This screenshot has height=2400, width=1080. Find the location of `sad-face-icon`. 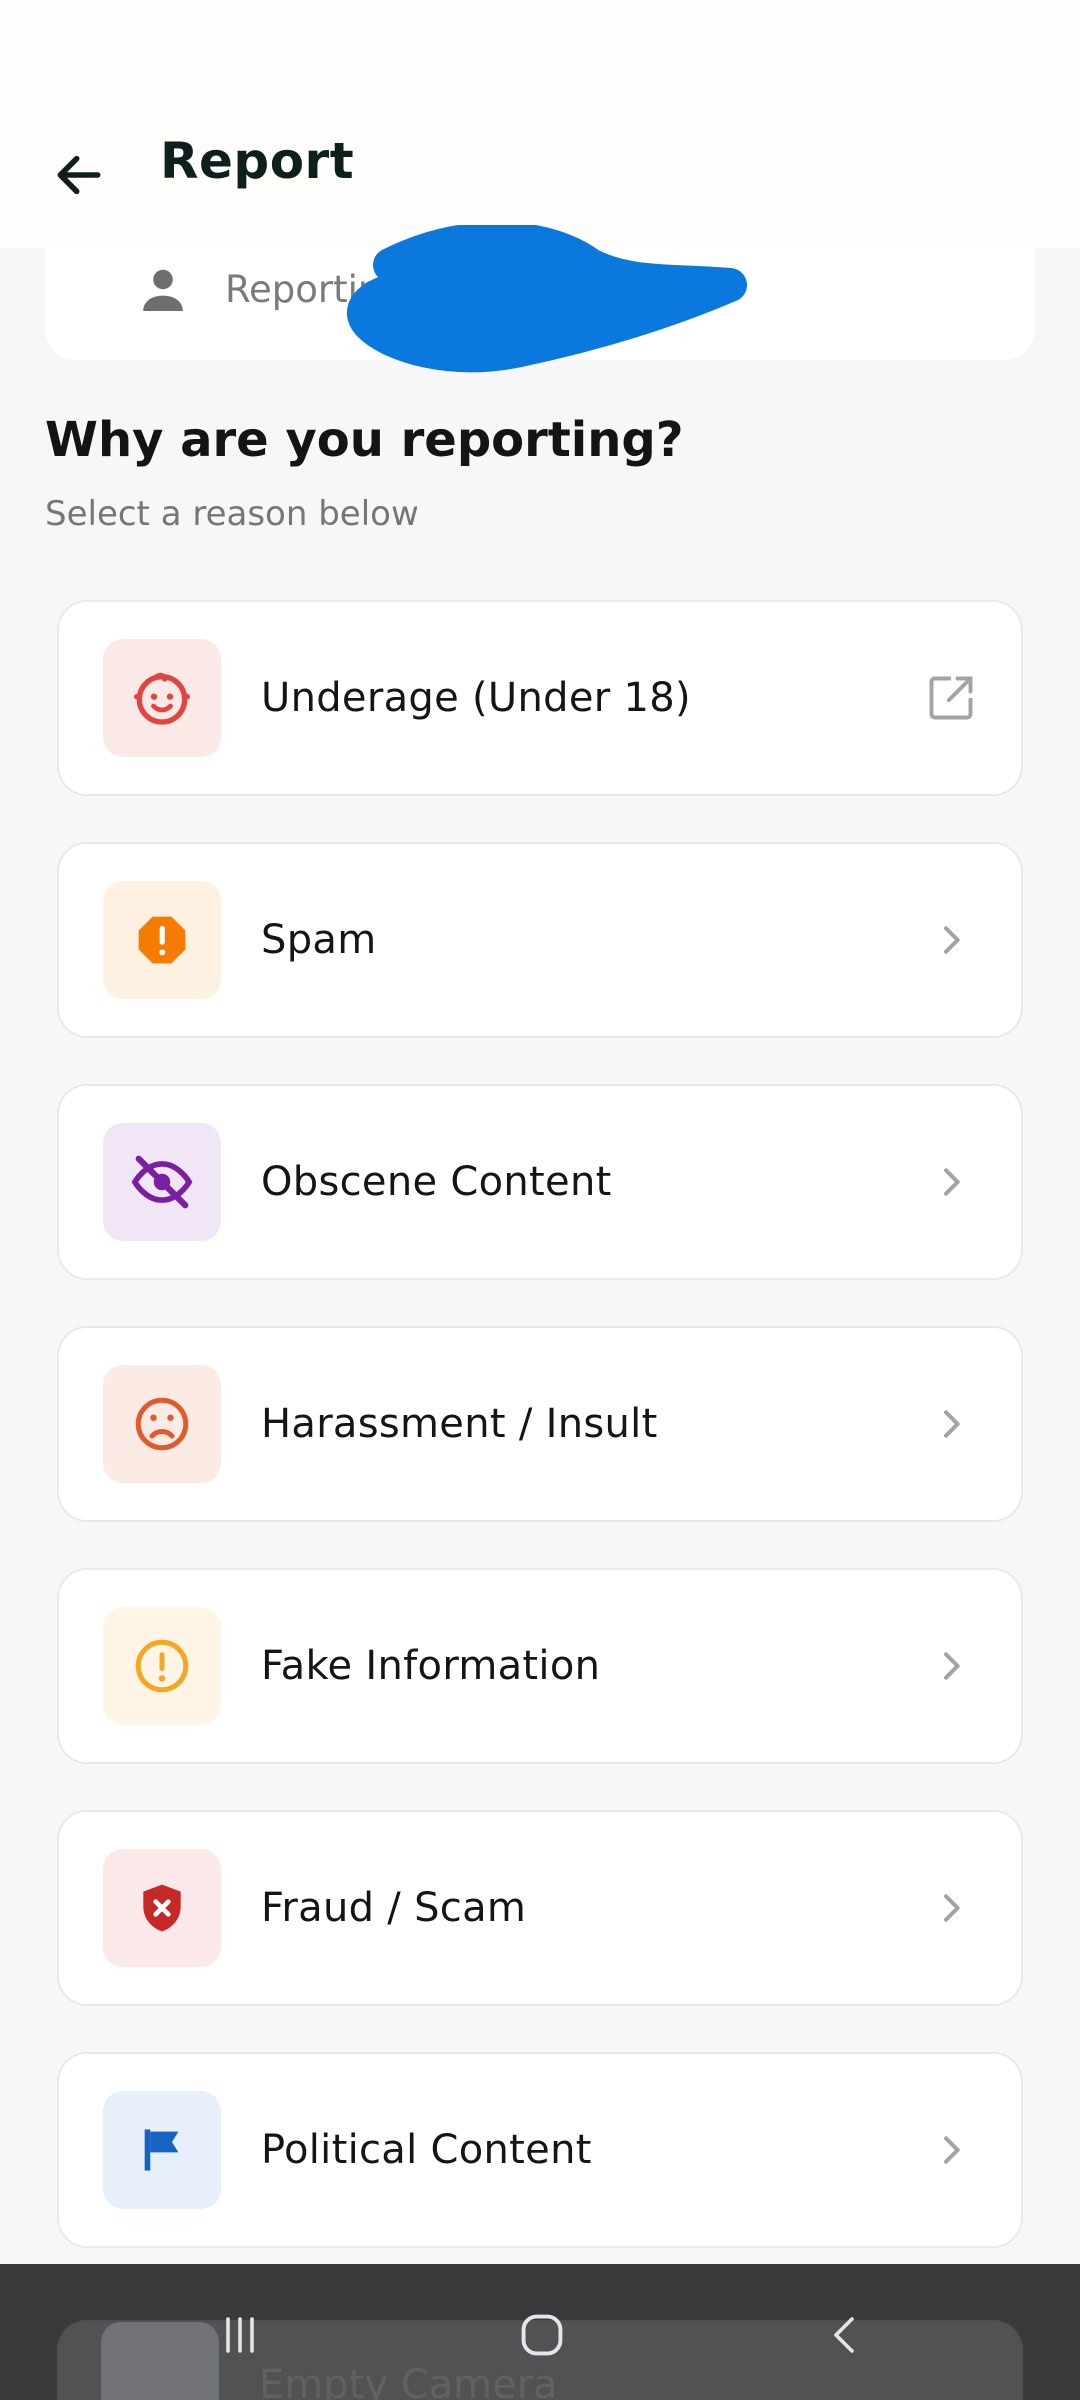

sad-face-icon is located at coordinates (162, 1424).